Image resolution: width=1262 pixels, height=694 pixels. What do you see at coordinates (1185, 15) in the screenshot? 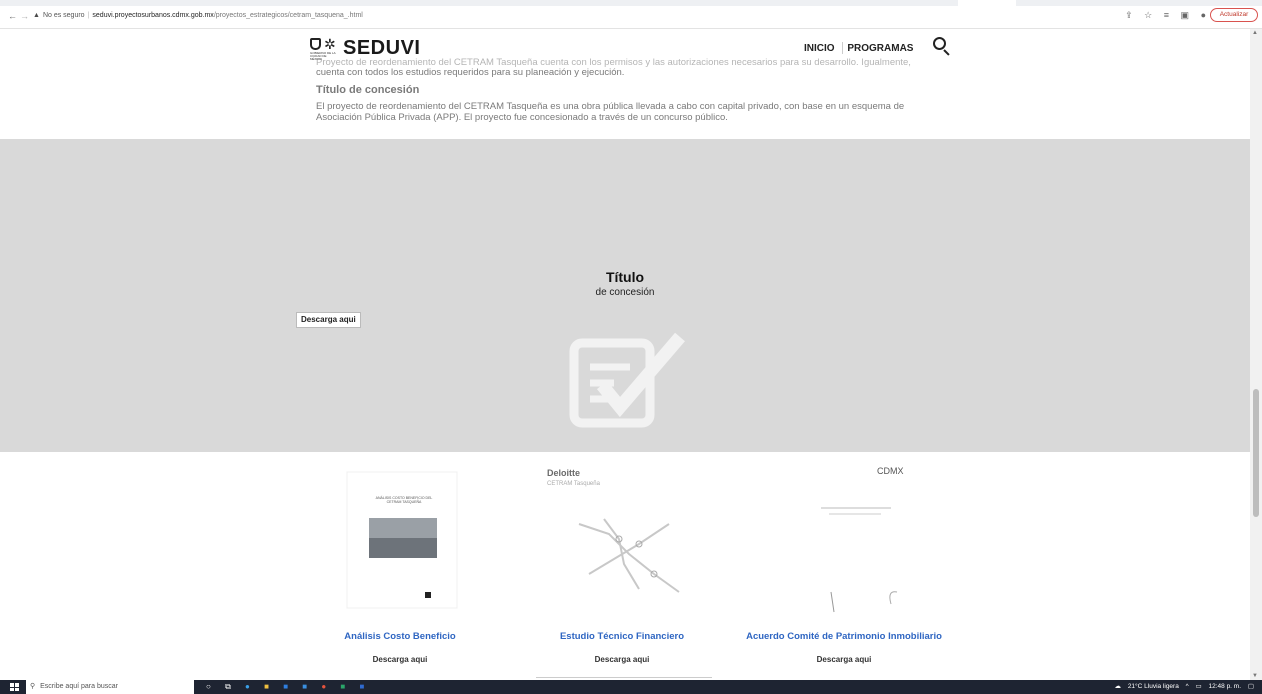
I see `sidebar-icon: ▣` at bounding box center [1185, 15].